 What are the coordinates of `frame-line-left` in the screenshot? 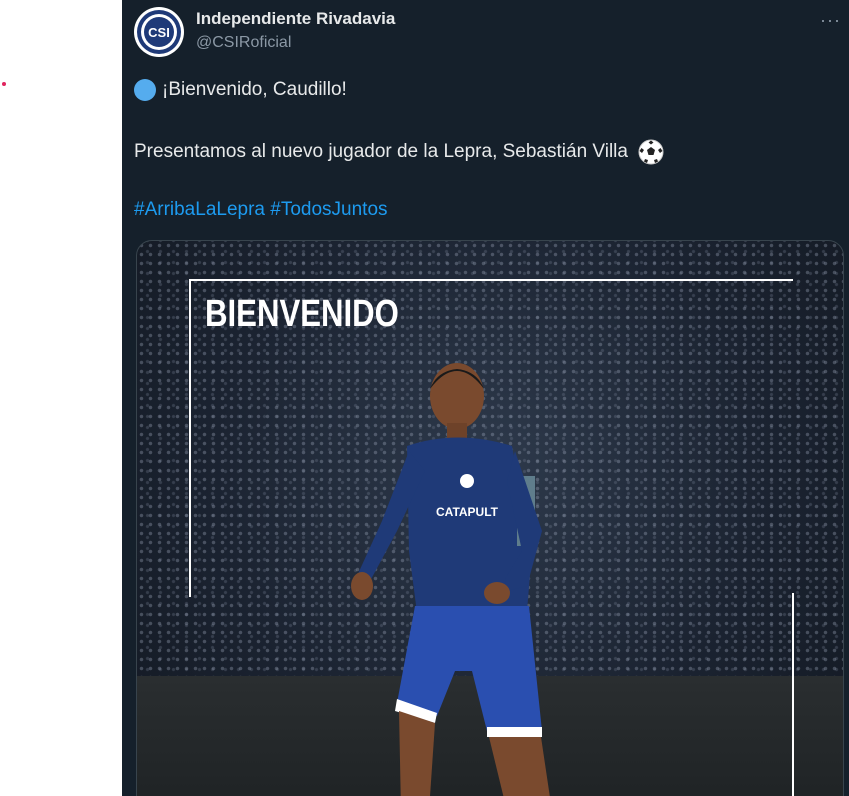 It's located at (190, 438).